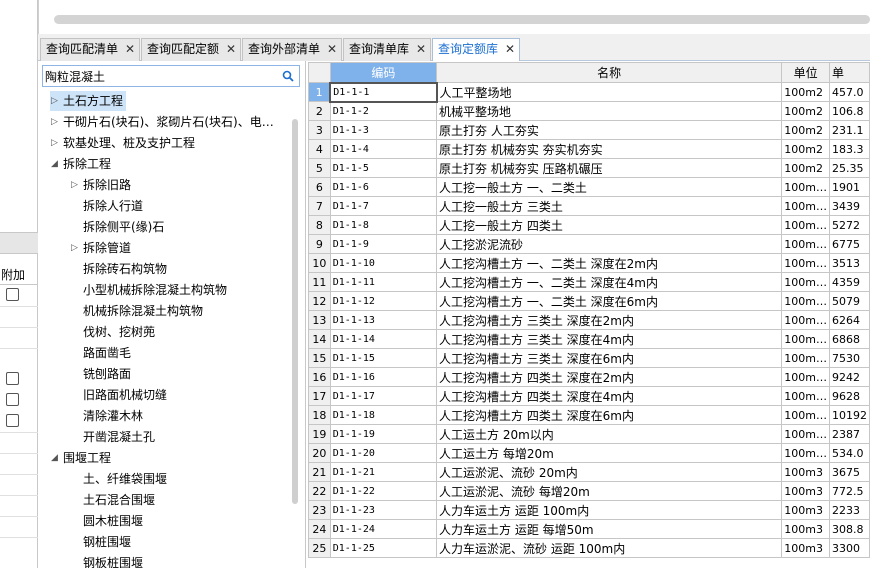  Describe the element at coordinates (609, 263) in the screenshot. I see `name-cell: 人工挖沟槽土方 一、二类土 深度在2m内` at that location.